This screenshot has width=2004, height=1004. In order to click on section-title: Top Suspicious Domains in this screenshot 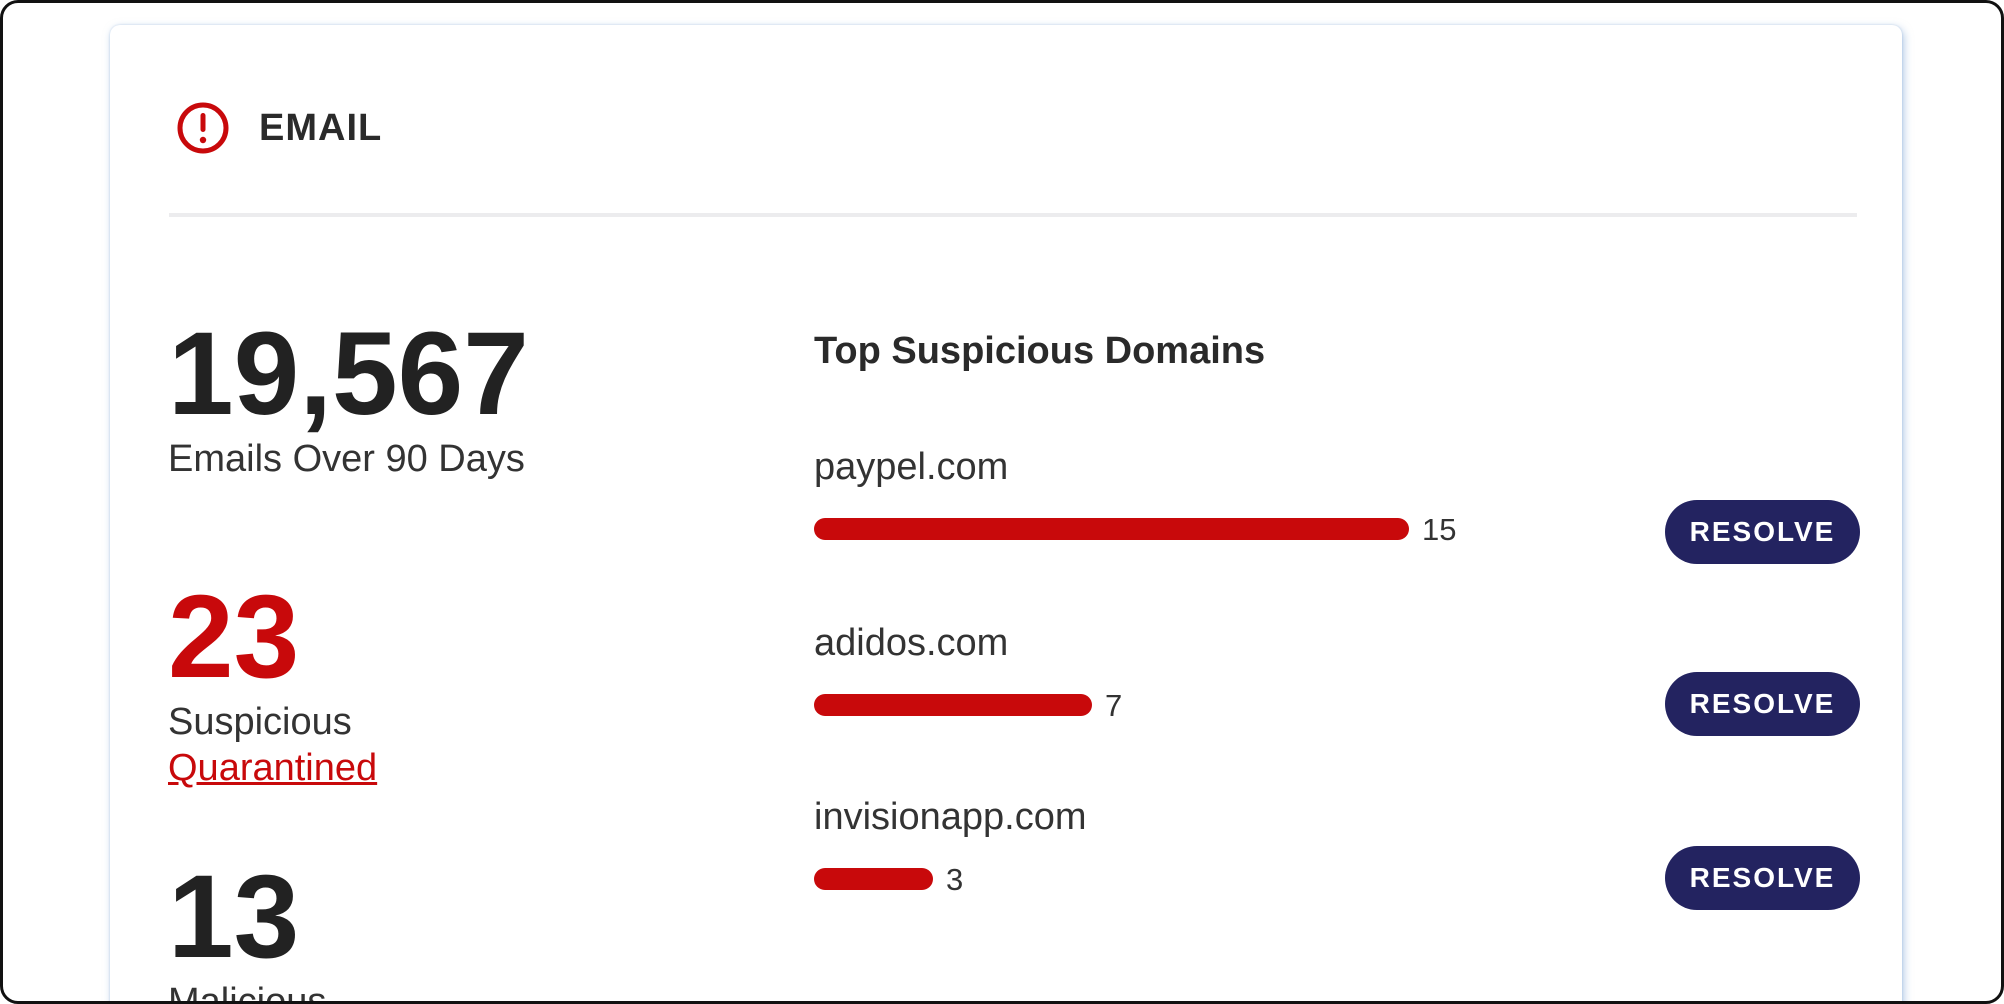, I will do `click(1040, 351)`.